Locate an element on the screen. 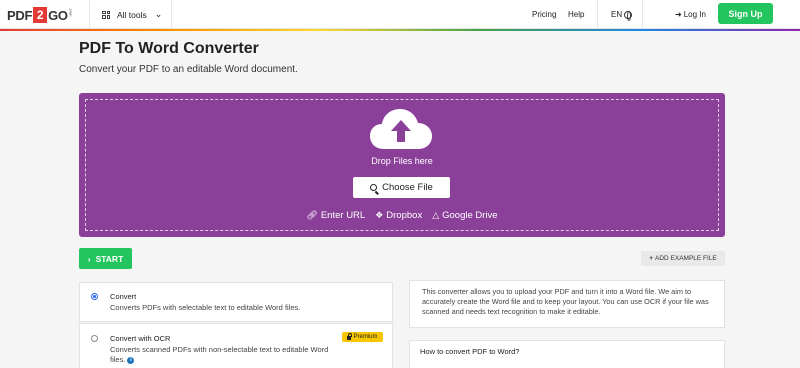 The width and height of the screenshot is (800, 368). drop-files-text: Drop Files here is located at coordinates (402, 161).